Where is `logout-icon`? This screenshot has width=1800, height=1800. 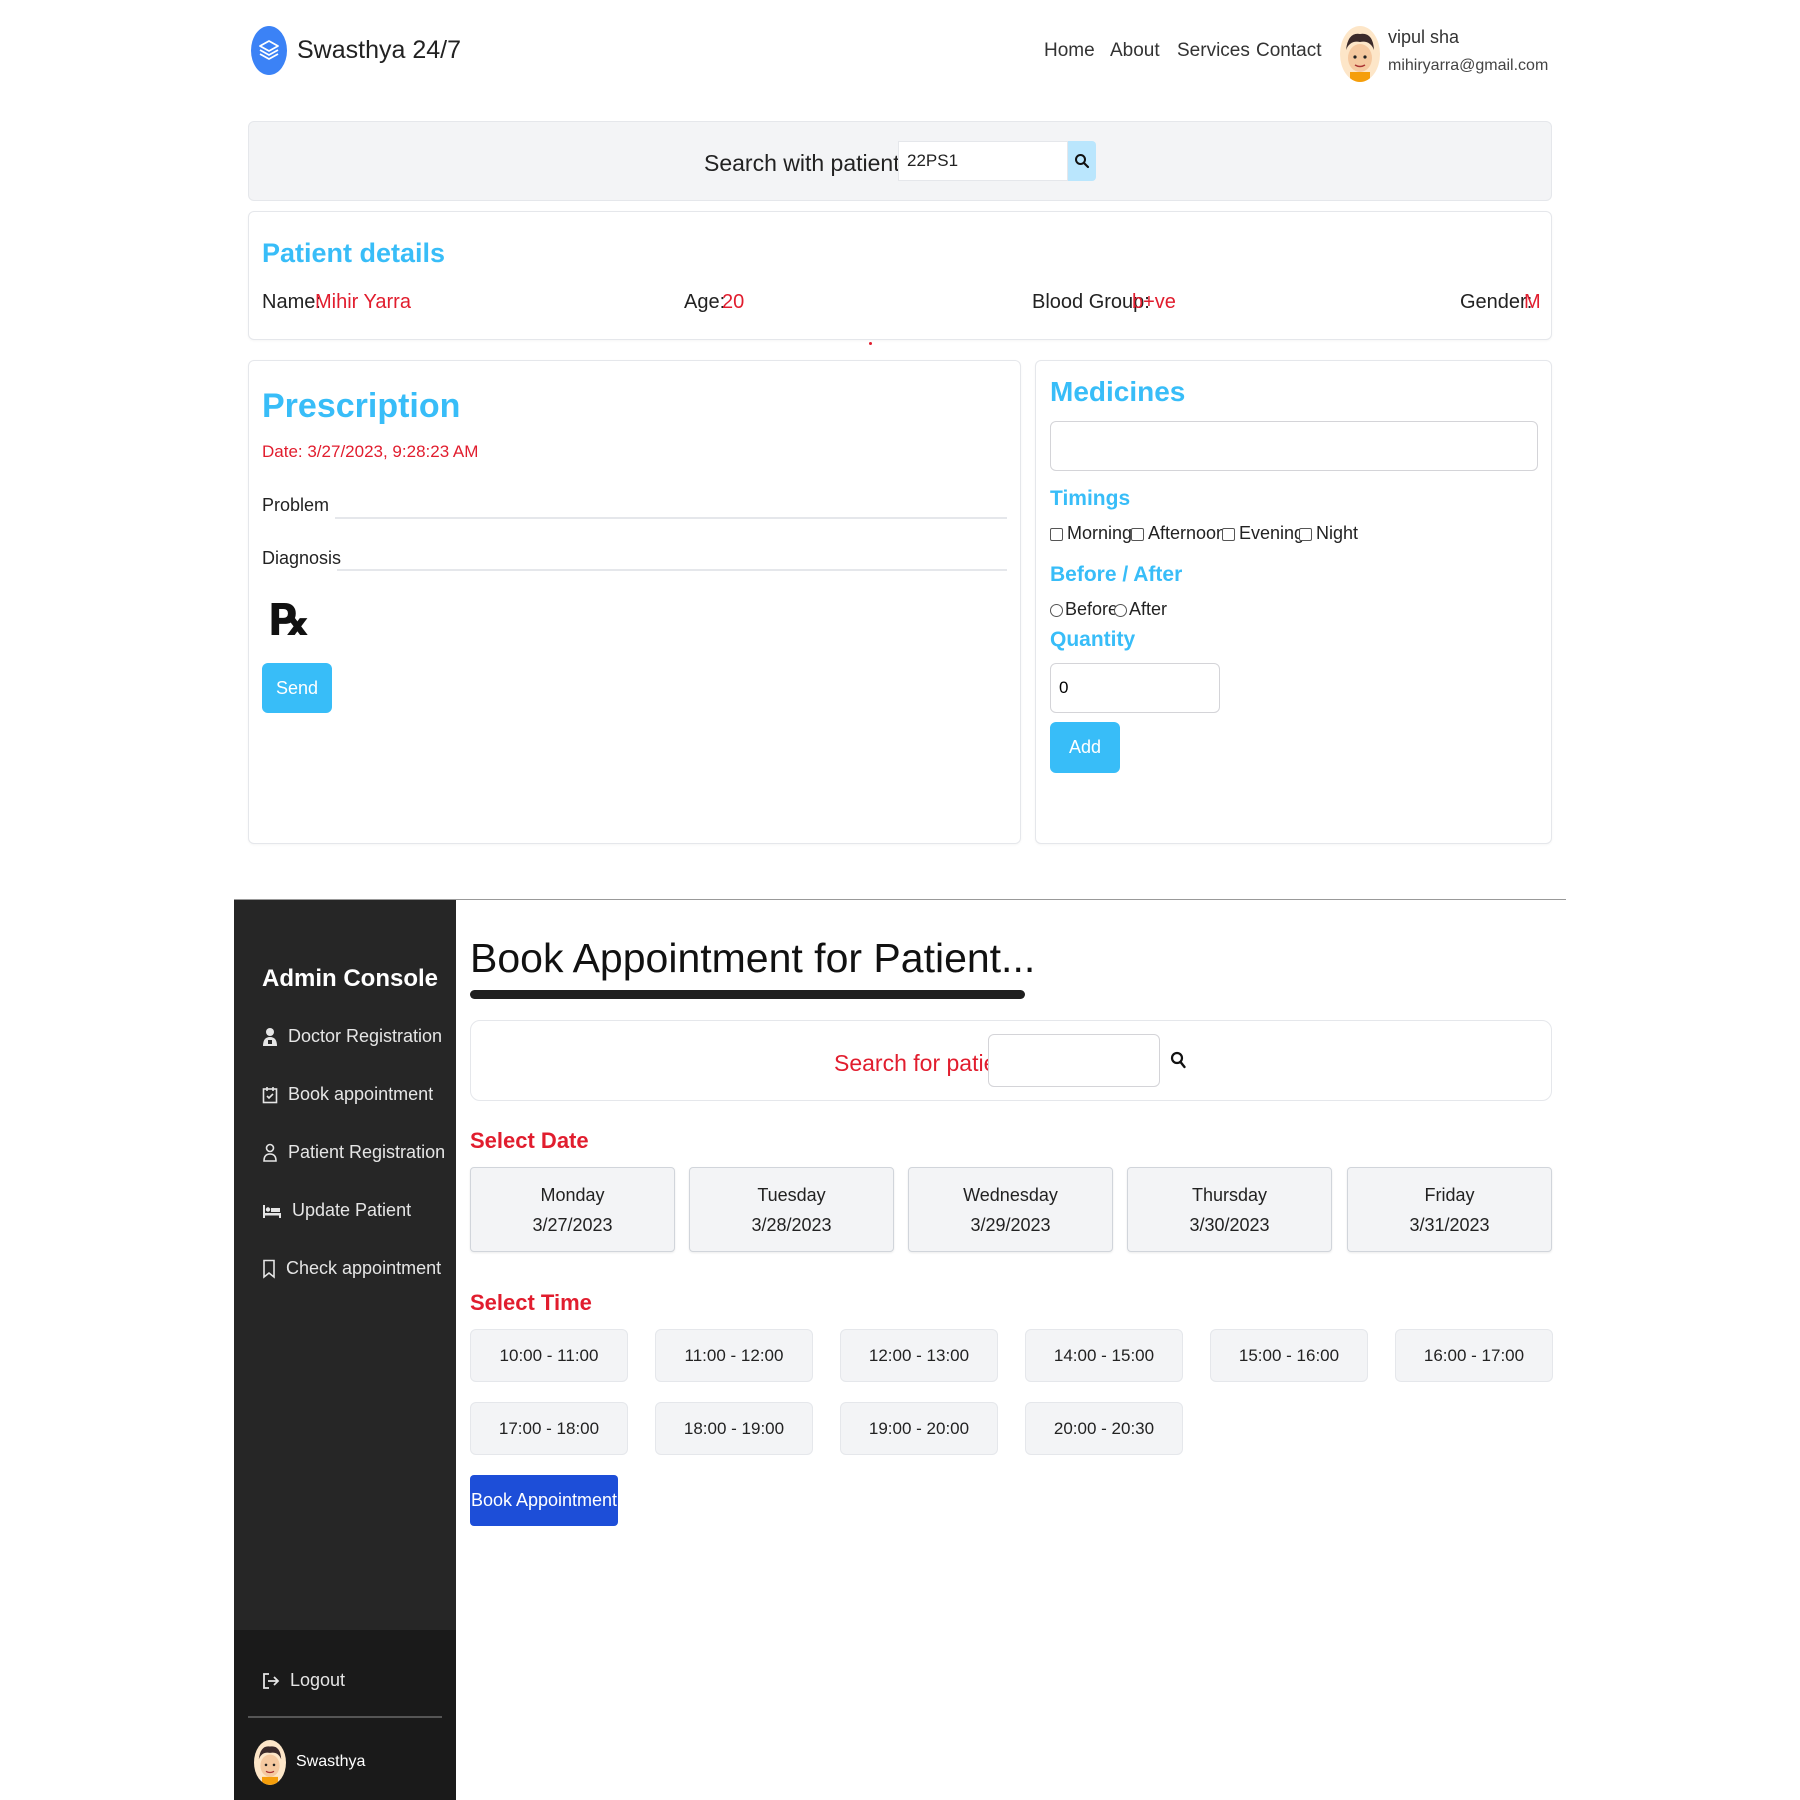 logout-icon is located at coordinates (271, 1680).